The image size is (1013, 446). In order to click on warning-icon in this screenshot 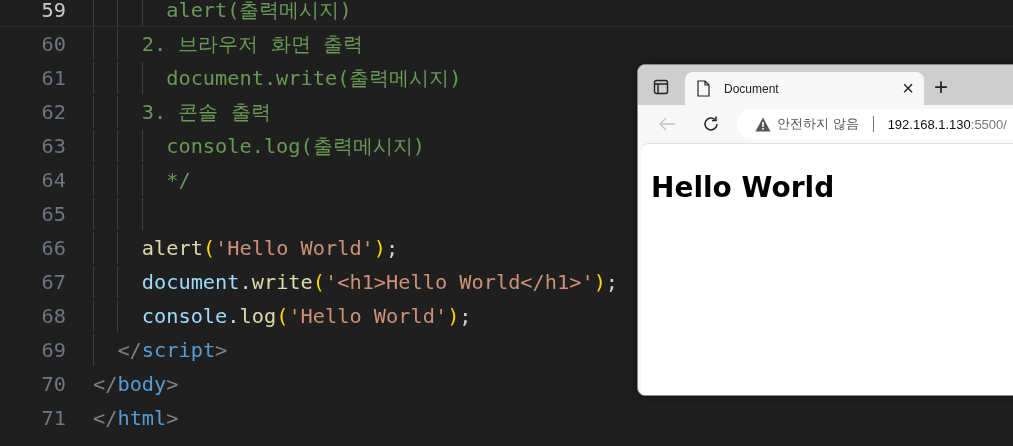, I will do `click(763, 124)`.